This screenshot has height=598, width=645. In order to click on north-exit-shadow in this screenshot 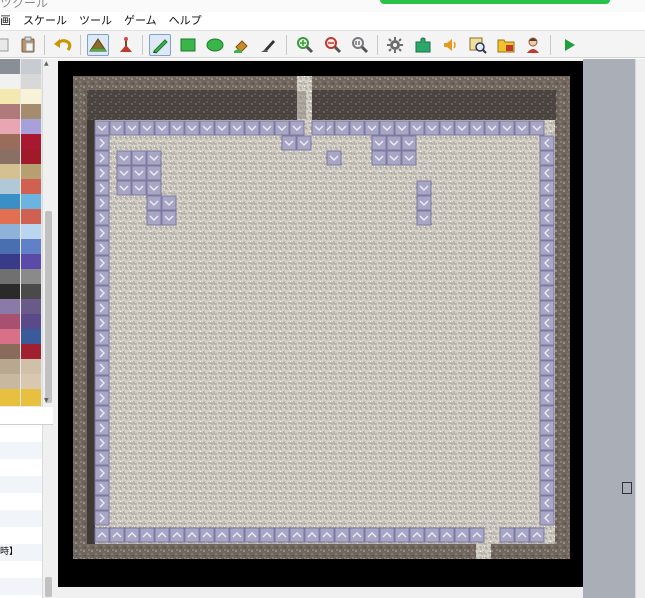, I will do `click(301, 105)`.